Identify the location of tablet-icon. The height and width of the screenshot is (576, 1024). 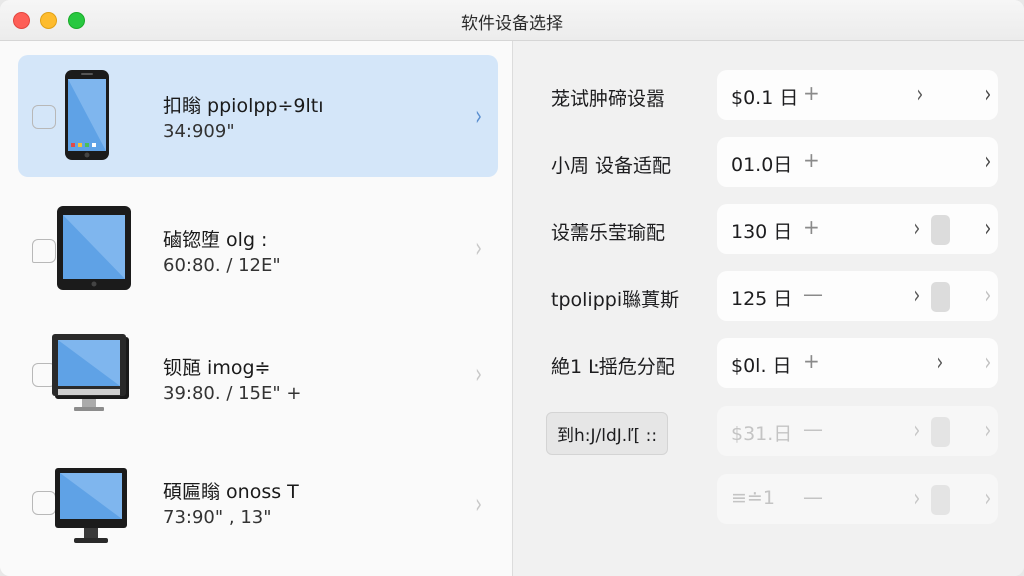
(94, 248).